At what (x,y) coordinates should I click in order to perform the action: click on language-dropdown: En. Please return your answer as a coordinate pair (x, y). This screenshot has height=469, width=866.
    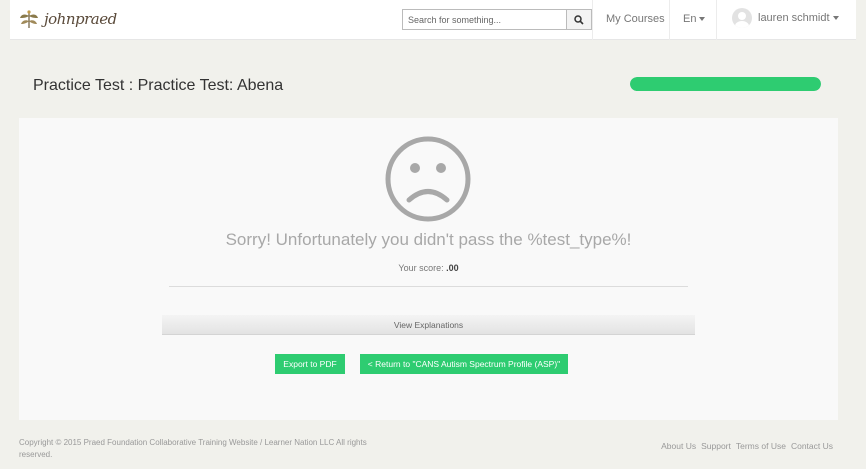
    Looking at the image, I should click on (694, 19).